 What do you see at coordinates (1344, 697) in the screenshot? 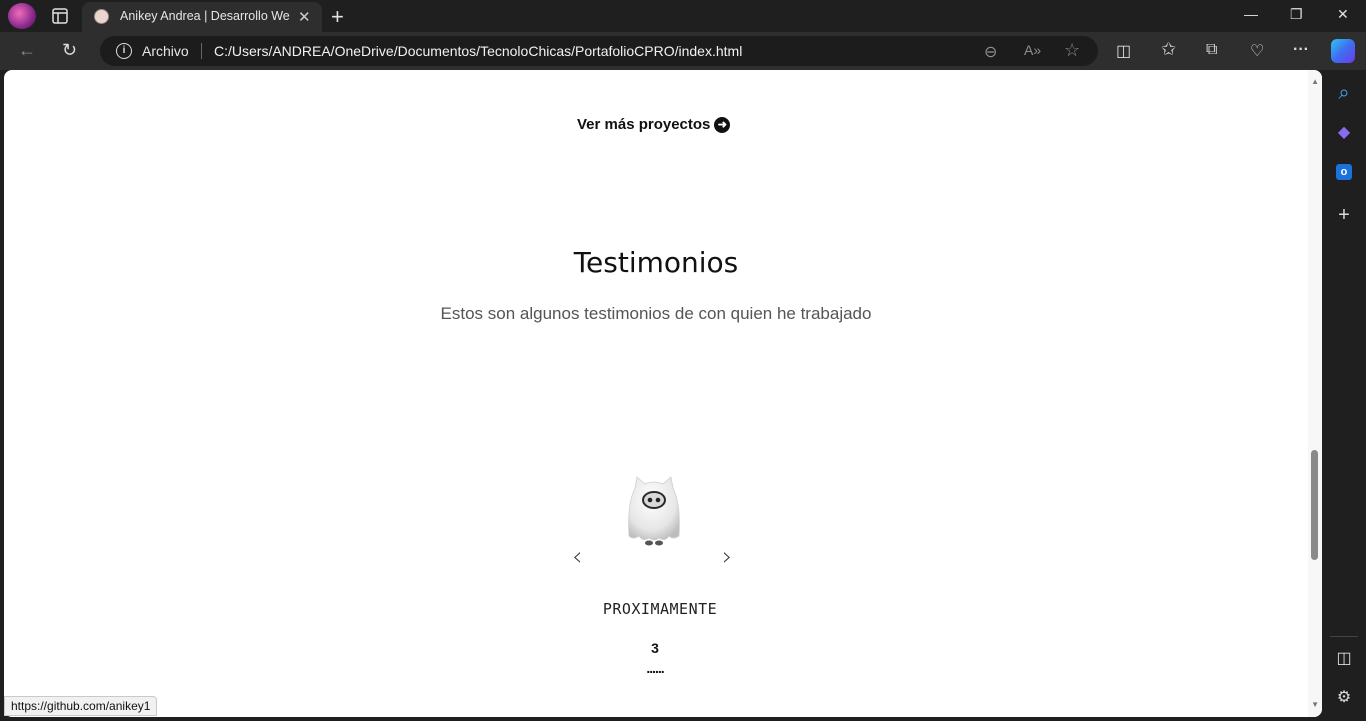
I see `settings-gear-icon: ⚙` at bounding box center [1344, 697].